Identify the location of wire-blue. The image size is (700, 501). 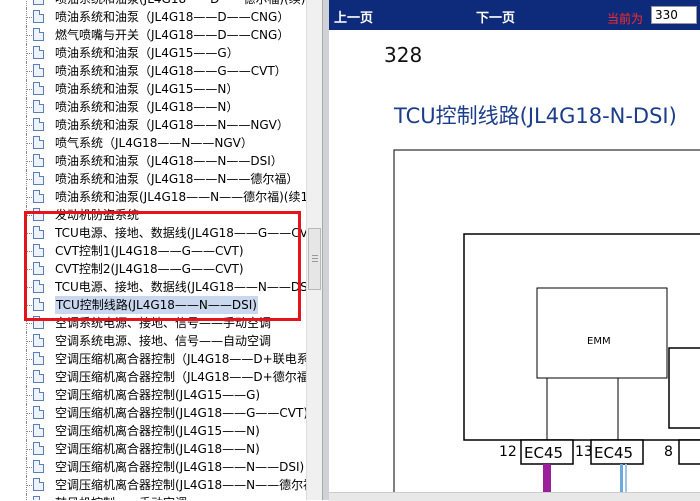
(621, 478).